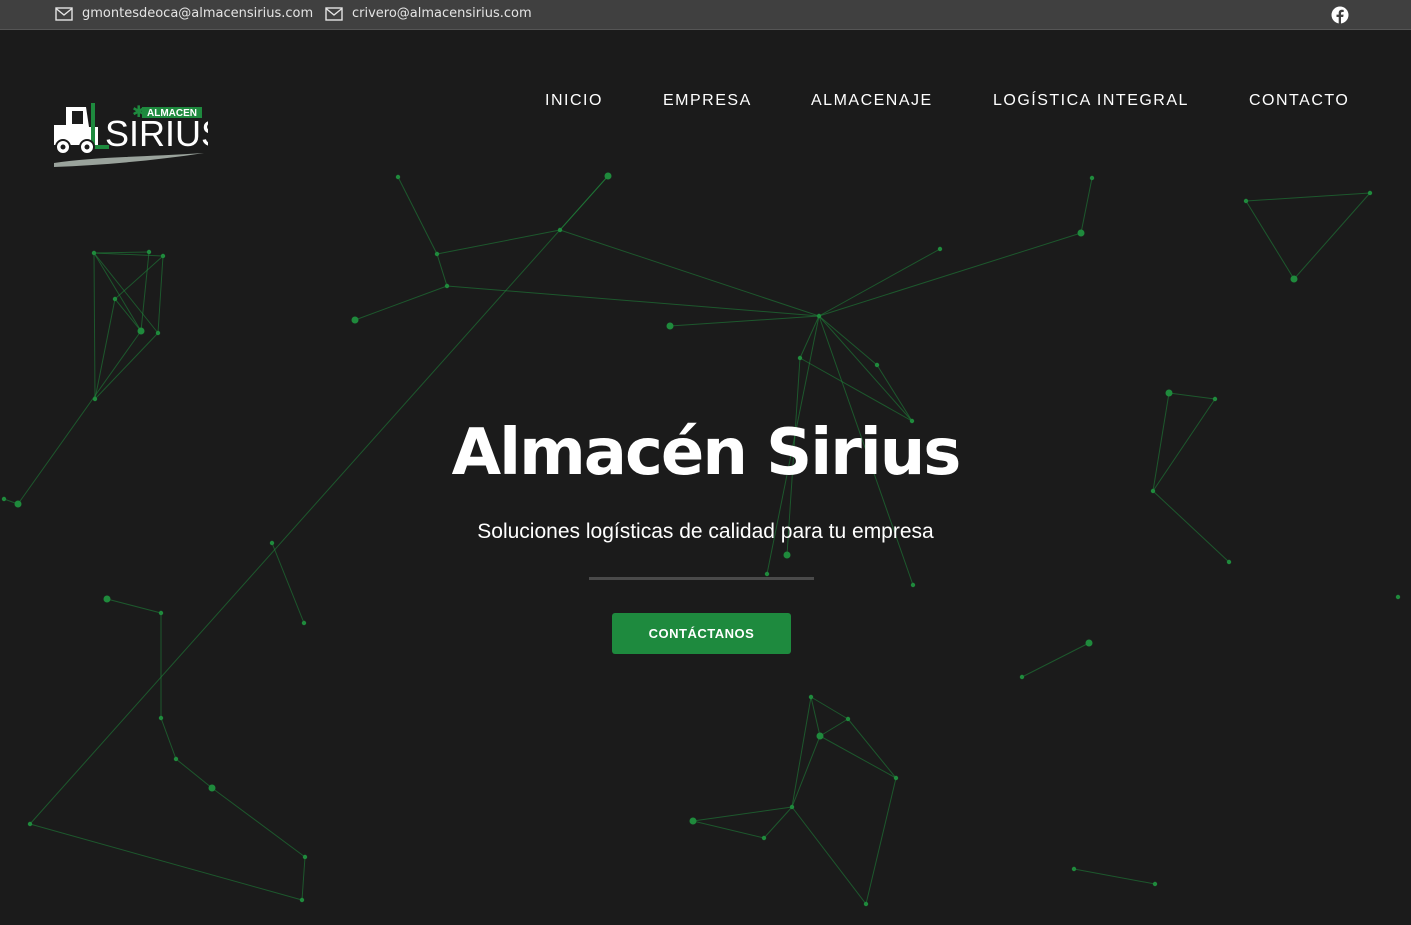 The image size is (1411, 925). I want to click on email-link-2: crivero@almacensirius.com, so click(428, 13).